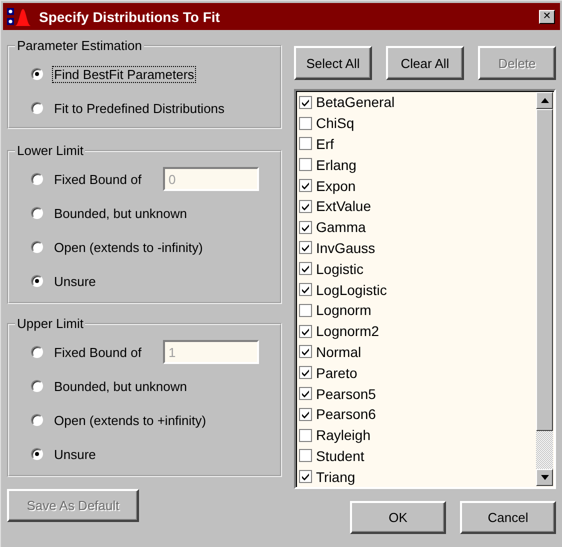 This screenshot has height=547, width=562. What do you see at coordinates (336, 186) in the screenshot?
I see `distribution-label: Expon` at bounding box center [336, 186].